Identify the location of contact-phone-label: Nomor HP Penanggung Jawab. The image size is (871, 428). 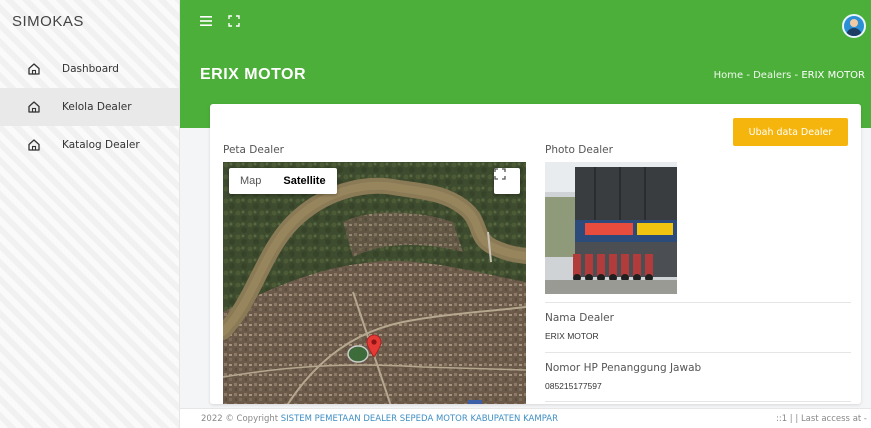
(623, 368).